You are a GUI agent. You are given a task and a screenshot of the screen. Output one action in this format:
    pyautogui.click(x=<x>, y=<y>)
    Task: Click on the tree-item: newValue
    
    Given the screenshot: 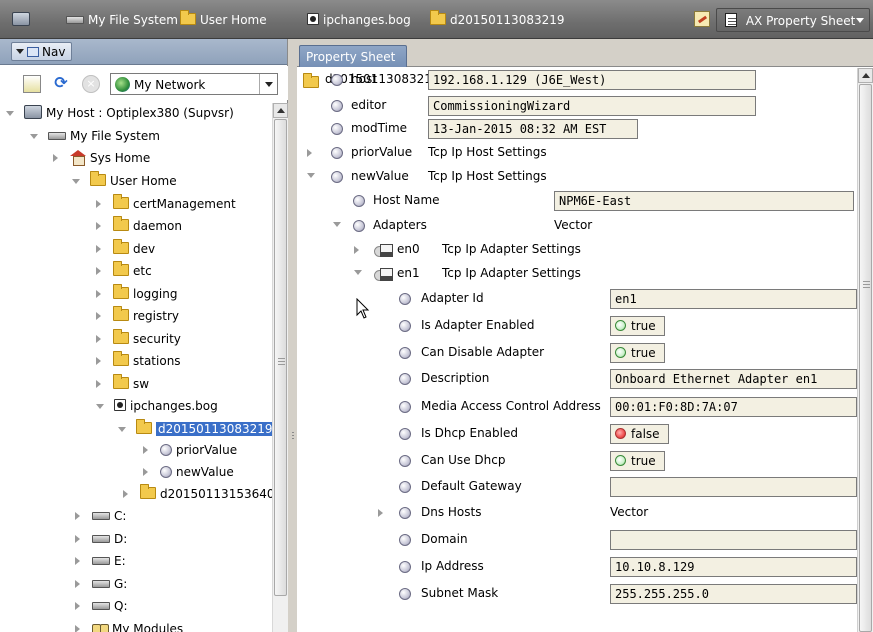 What is the action you would take?
    pyautogui.click(x=188, y=472)
    